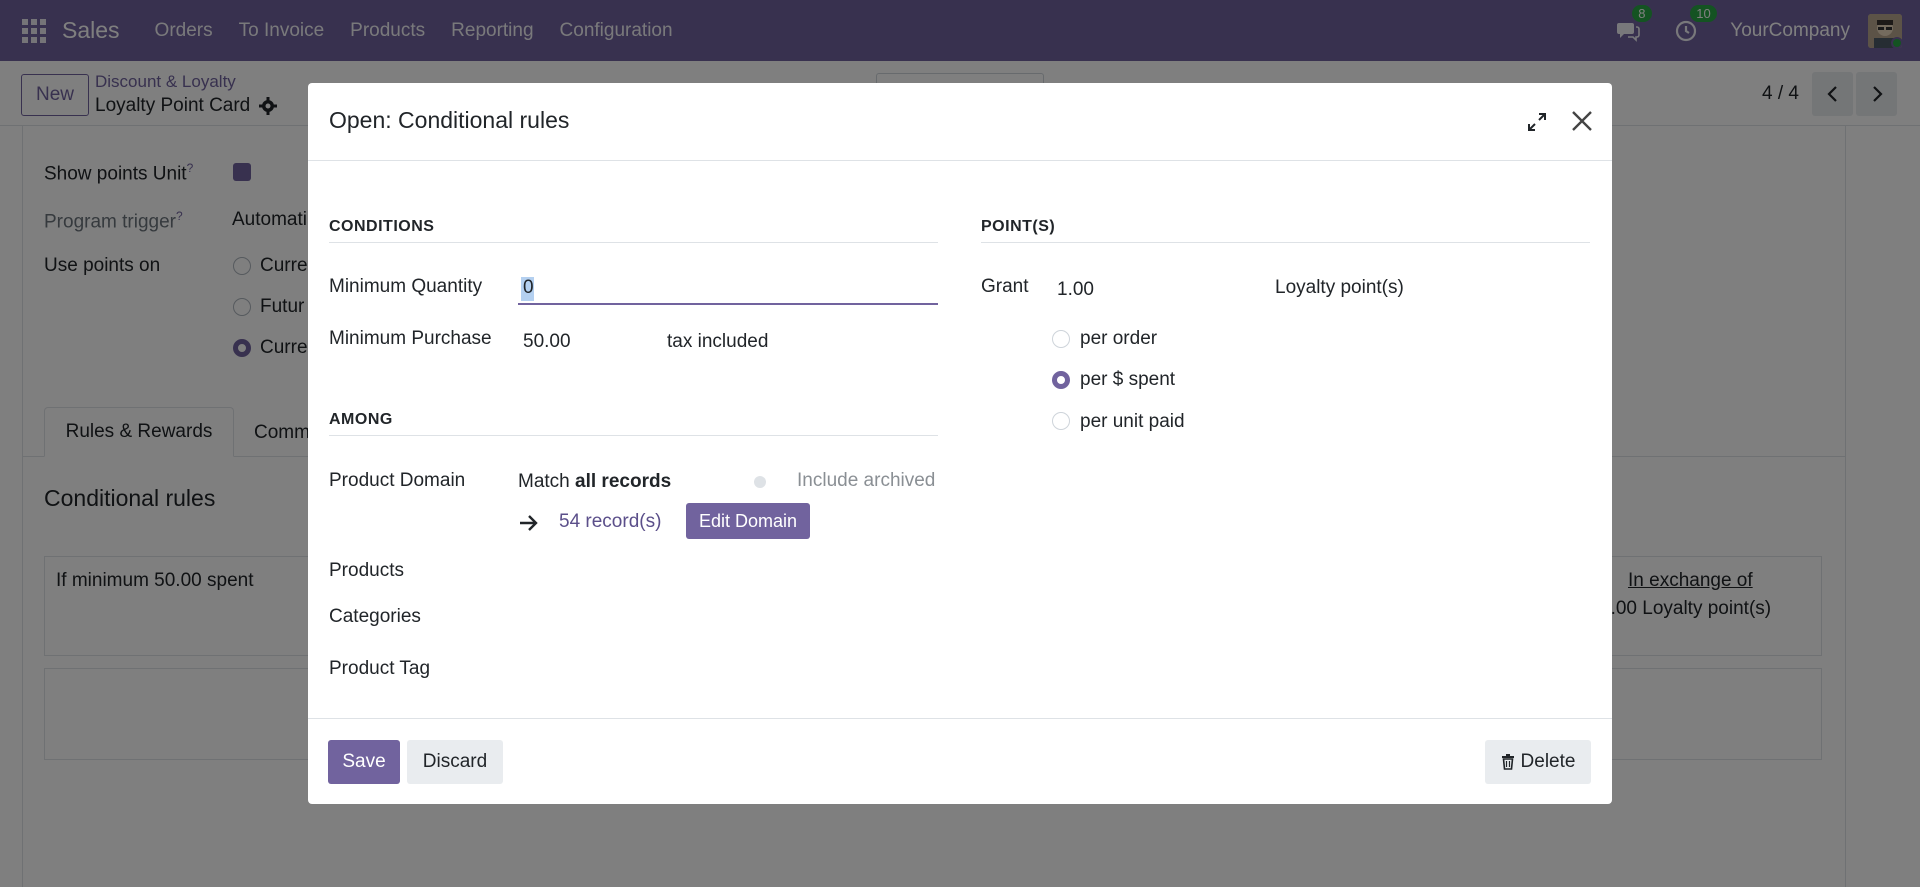 This screenshot has width=1920, height=887. What do you see at coordinates (1075, 290) in the screenshot?
I see `grant-input: 1.00` at bounding box center [1075, 290].